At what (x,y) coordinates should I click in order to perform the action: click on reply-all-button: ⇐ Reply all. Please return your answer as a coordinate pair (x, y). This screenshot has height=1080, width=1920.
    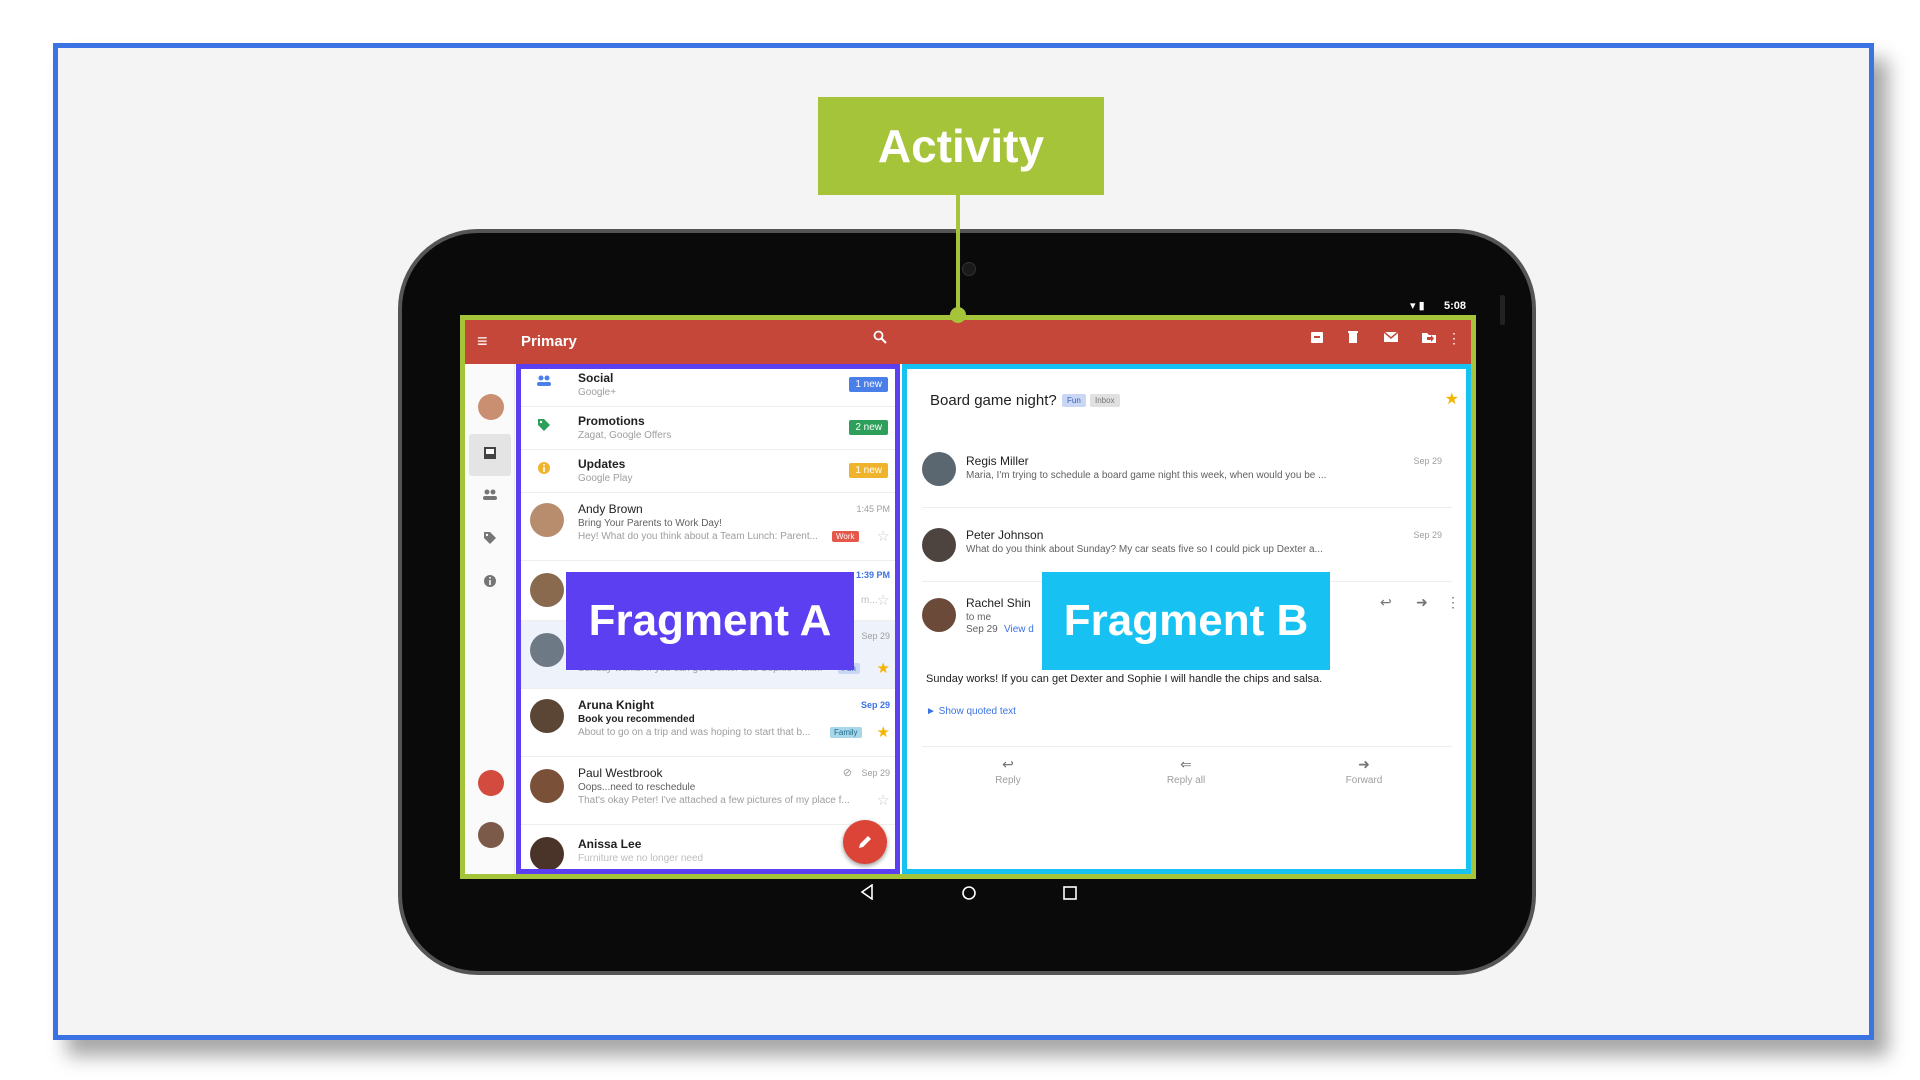
    Looking at the image, I should click on (1186, 771).